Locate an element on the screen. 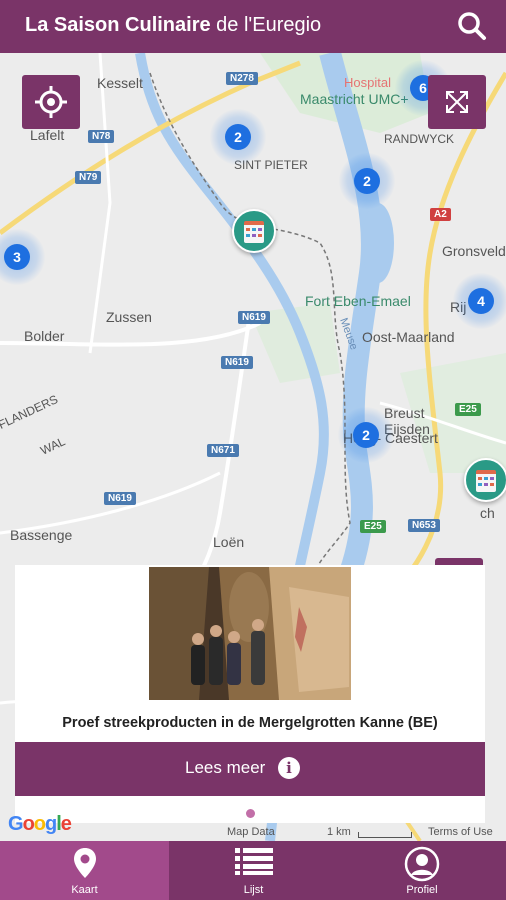 Image resolution: width=506 pixels, height=900 pixels. tab-label: Profiel is located at coordinates (422, 890).